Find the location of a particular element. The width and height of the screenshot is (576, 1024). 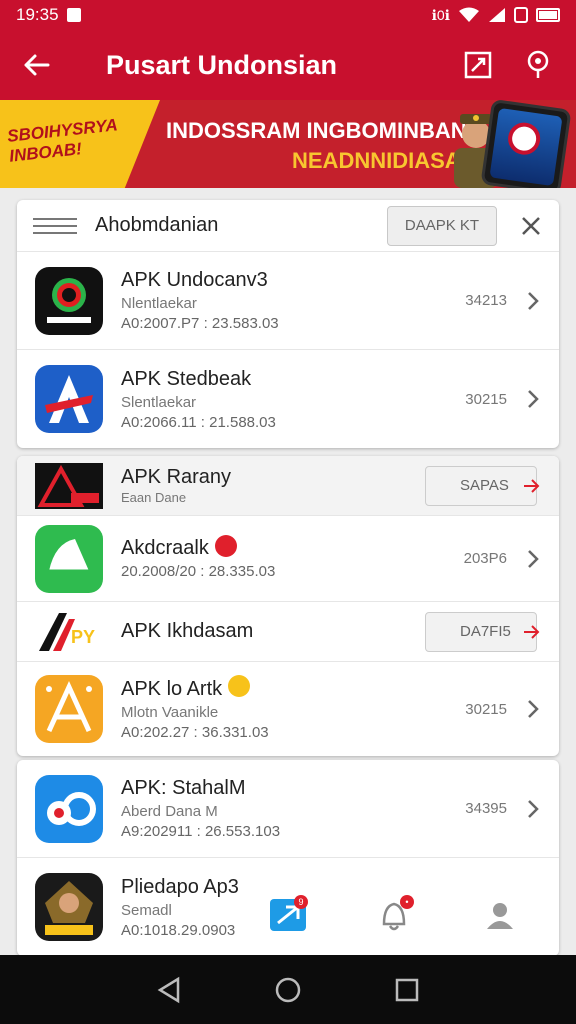

back-button is located at coordinates (36, 65).